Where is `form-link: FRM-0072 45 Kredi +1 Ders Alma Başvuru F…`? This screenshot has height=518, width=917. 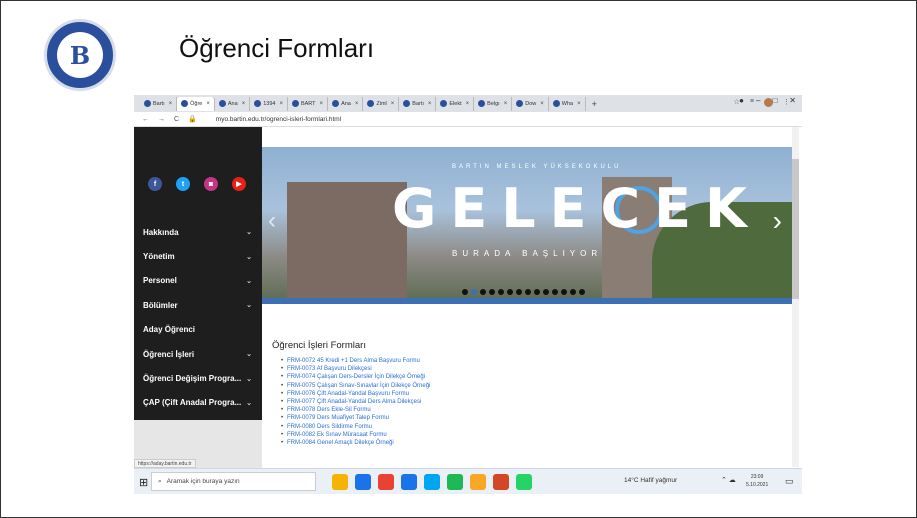
form-link: FRM-0072 45 Kredi +1 Ders Alma Başvuru F… is located at coordinates (501, 361).